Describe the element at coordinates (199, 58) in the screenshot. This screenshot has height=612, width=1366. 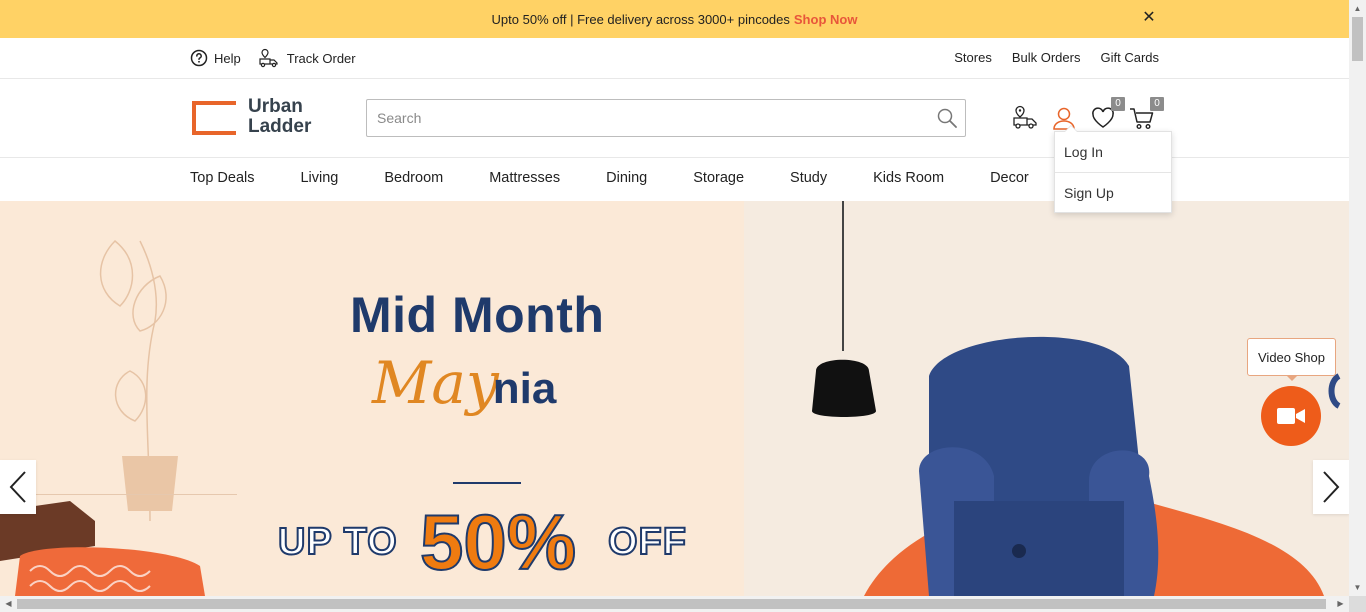
I see `help-icon` at that location.